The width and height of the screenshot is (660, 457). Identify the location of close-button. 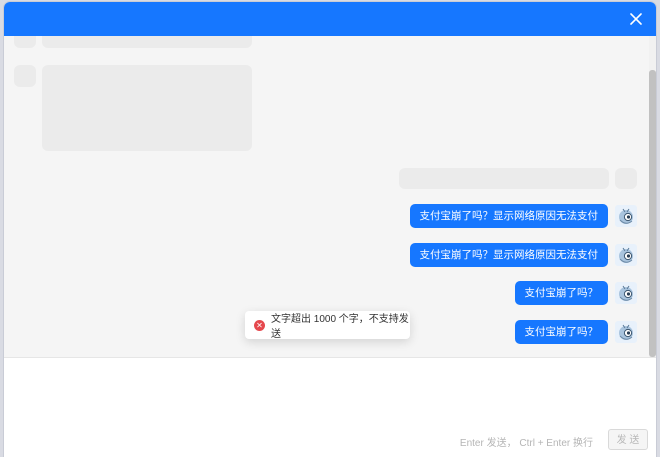
(636, 19).